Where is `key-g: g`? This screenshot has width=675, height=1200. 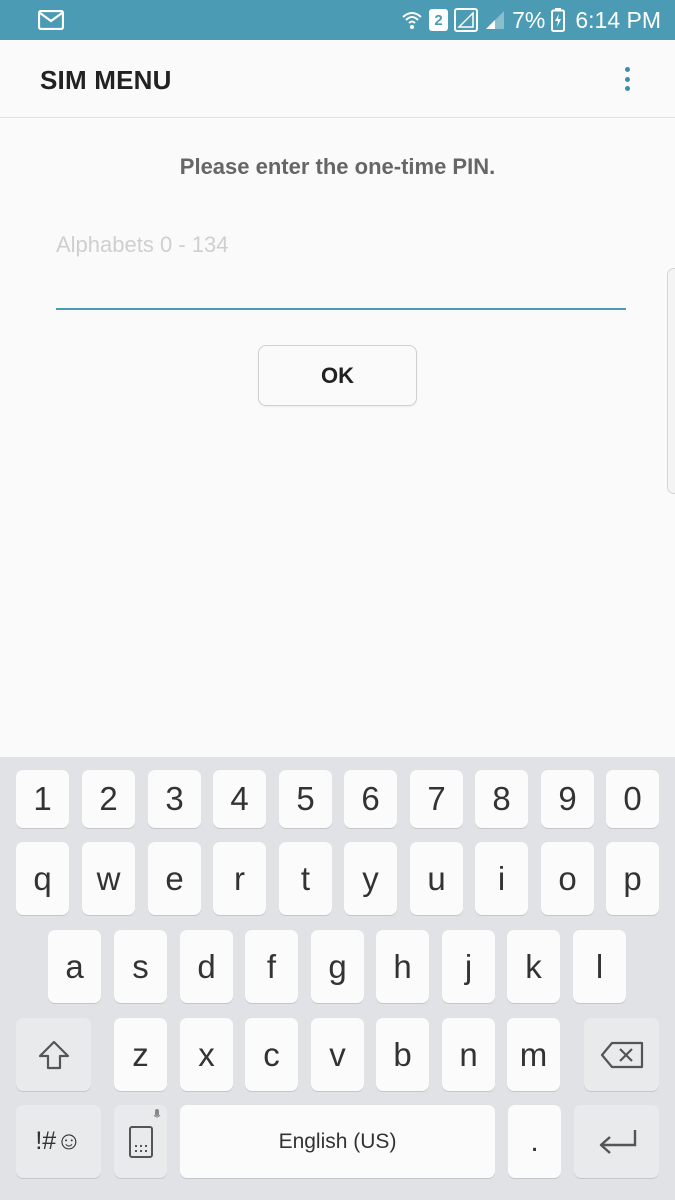
key-g: g is located at coordinates (337, 966).